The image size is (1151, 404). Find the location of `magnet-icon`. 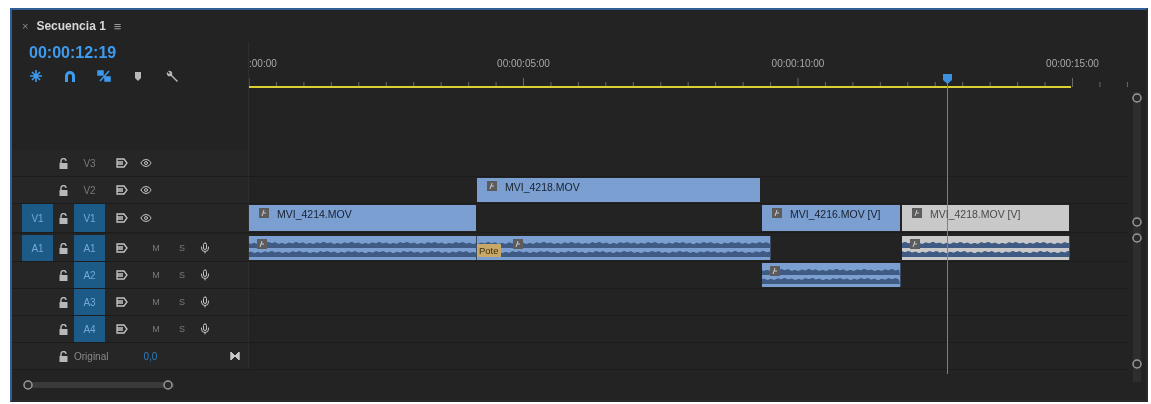

magnet-icon is located at coordinates (70, 76).